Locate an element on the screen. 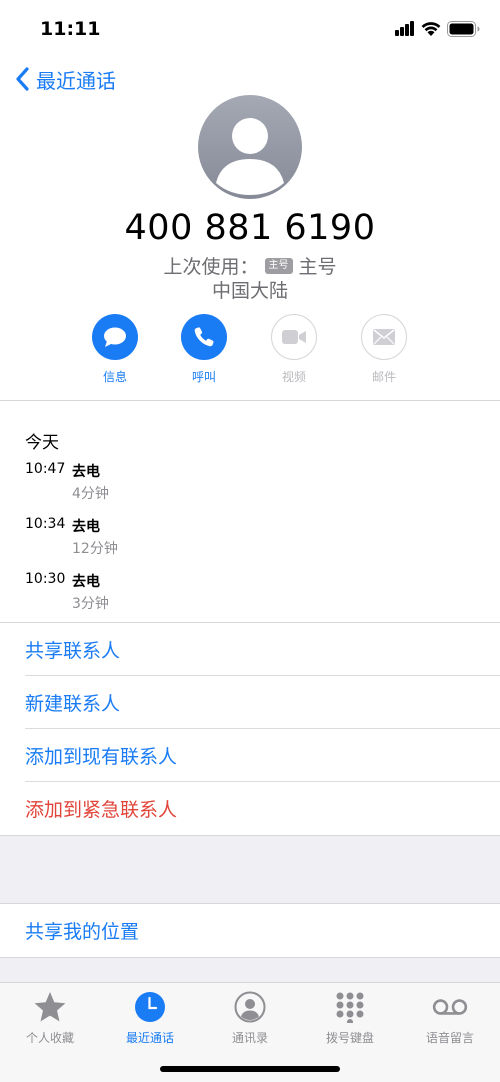  person-circle-icon is located at coordinates (250, 1007).